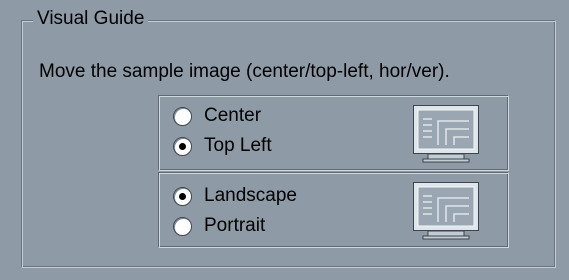 This screenshot has width=569, height=280. Describe the element at coordinates (238, 145) in the screenshot. I see `radio-label: Top Left` at that location.